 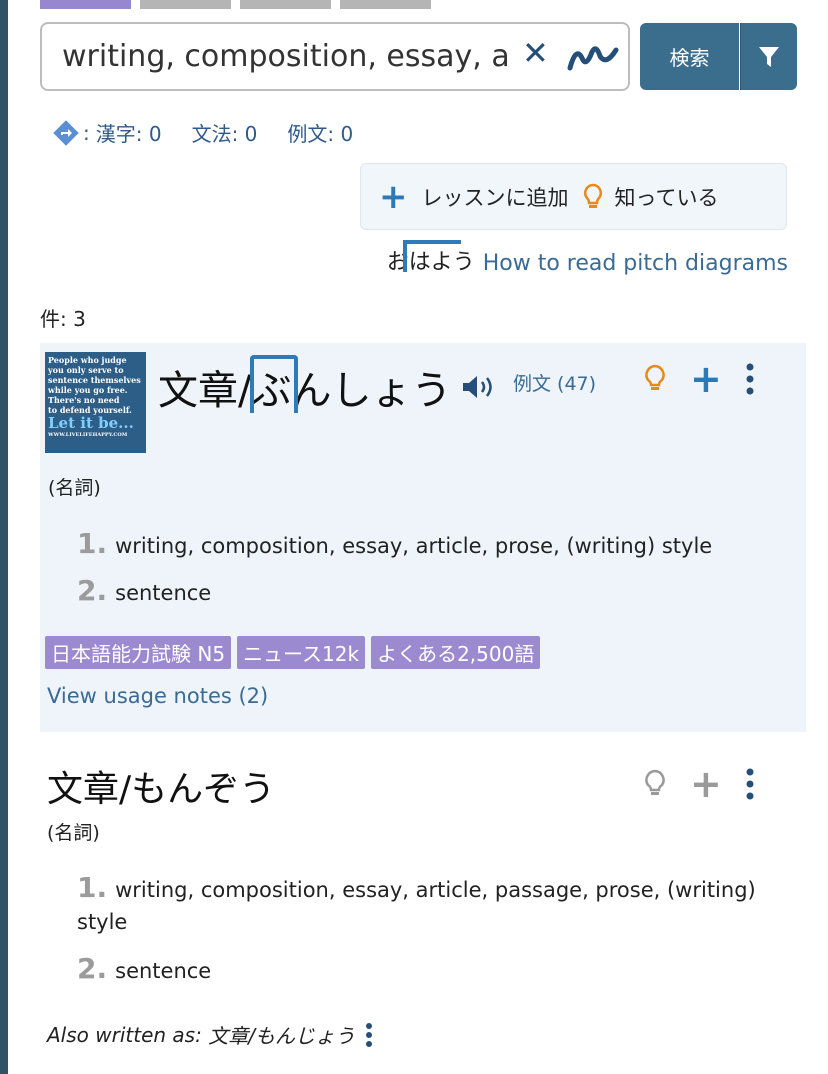 I want to click on usage-notes-link: View usage notes (2), so click(x=157, y=696).